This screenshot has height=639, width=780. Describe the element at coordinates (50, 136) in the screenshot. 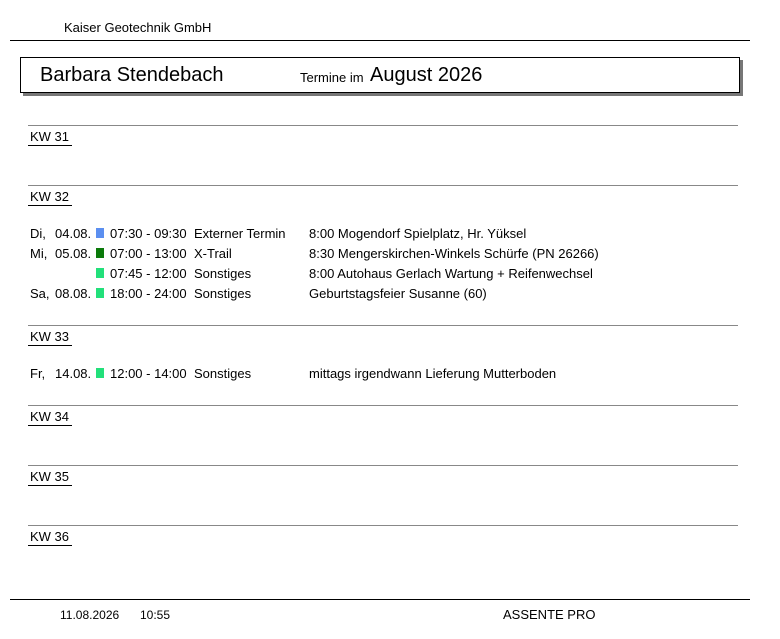

I see `week-label: KW 31` at that location.